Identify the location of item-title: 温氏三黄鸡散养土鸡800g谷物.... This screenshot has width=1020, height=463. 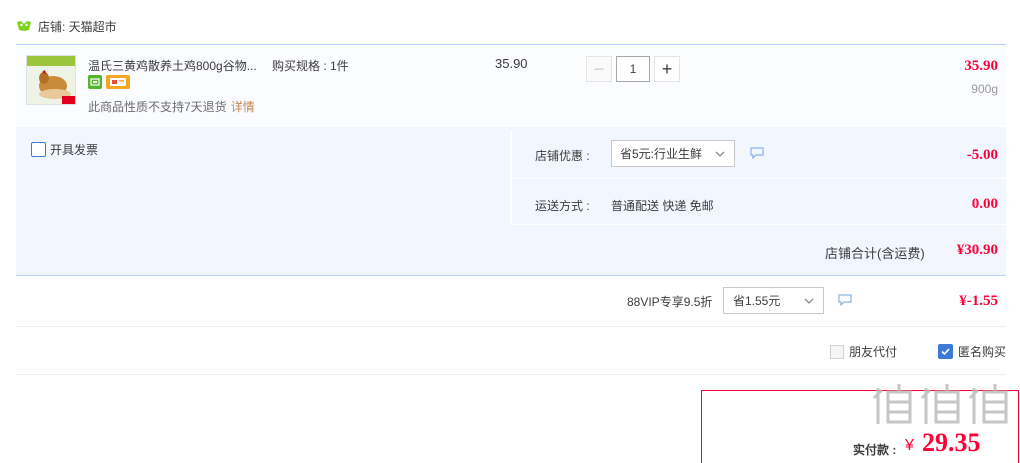
(172, 65).